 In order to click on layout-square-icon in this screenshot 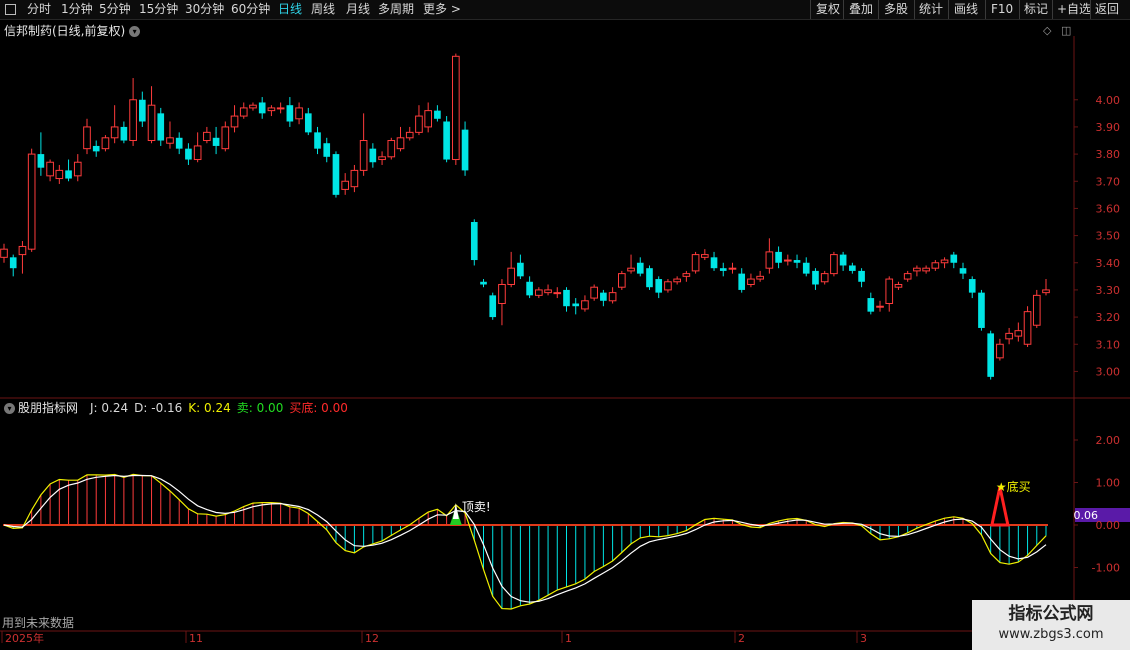, I will do `click(10, 9)`.